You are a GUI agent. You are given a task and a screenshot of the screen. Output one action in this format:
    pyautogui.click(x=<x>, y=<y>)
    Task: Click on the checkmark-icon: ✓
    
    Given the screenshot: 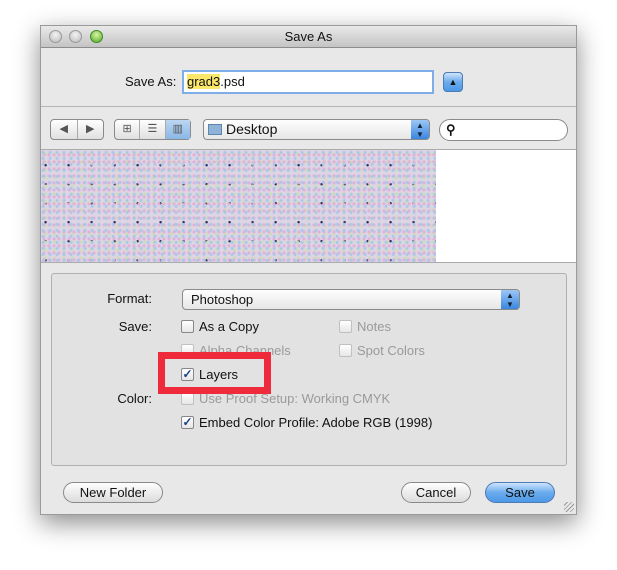 What is the action you would take?
    pyautogui.click(x=187, y=422)
    